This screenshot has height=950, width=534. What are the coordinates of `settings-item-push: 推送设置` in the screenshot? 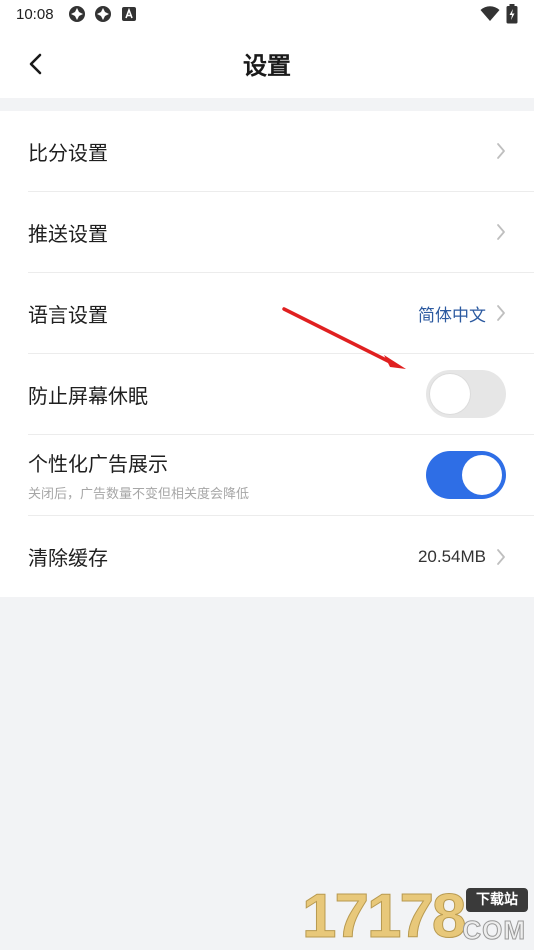 It's located at (281, 232).